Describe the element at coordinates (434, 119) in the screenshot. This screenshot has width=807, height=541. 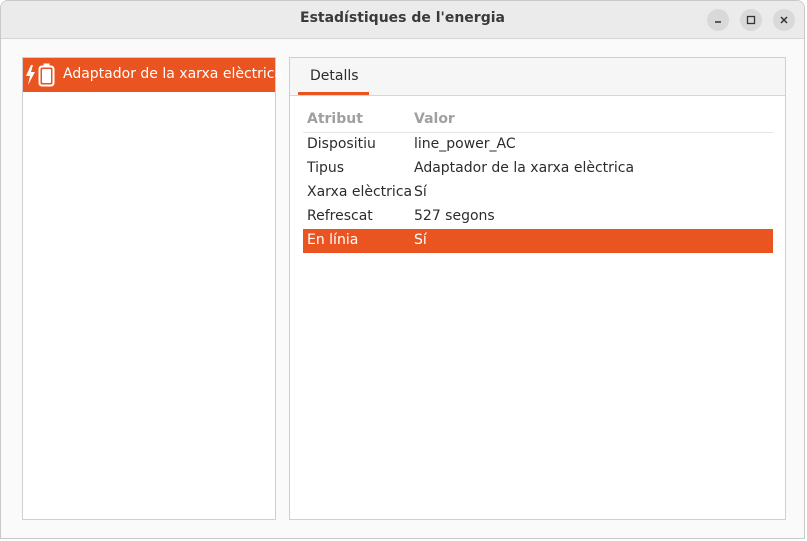
I see `column-header-value: Valor` at that location.